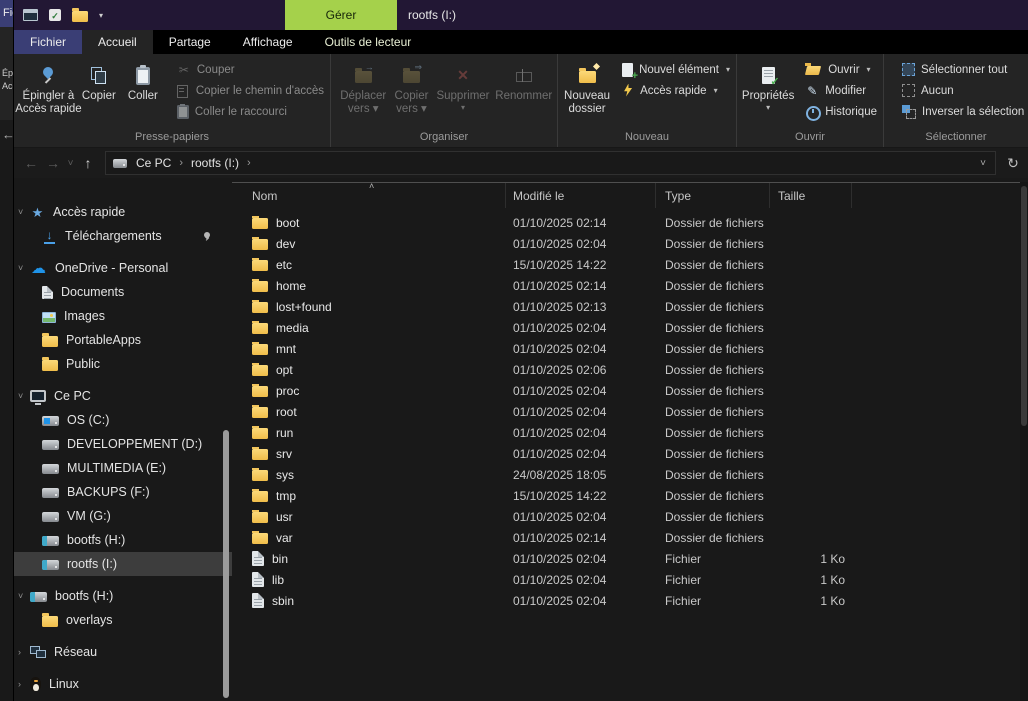 This screenshot has width=1028, height=701. I want to click on couper-button: Couper, so click(250, 69).